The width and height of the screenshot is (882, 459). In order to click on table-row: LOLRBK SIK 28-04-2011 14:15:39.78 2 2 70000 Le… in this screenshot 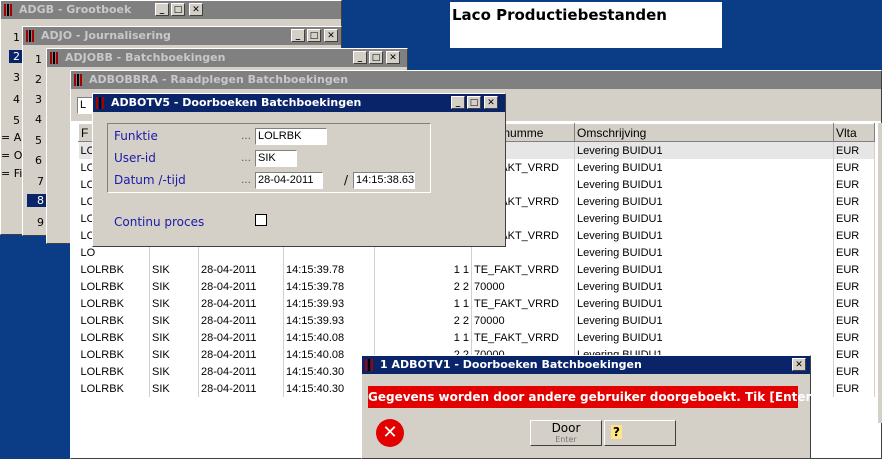, I will do `click(476, 286)`.